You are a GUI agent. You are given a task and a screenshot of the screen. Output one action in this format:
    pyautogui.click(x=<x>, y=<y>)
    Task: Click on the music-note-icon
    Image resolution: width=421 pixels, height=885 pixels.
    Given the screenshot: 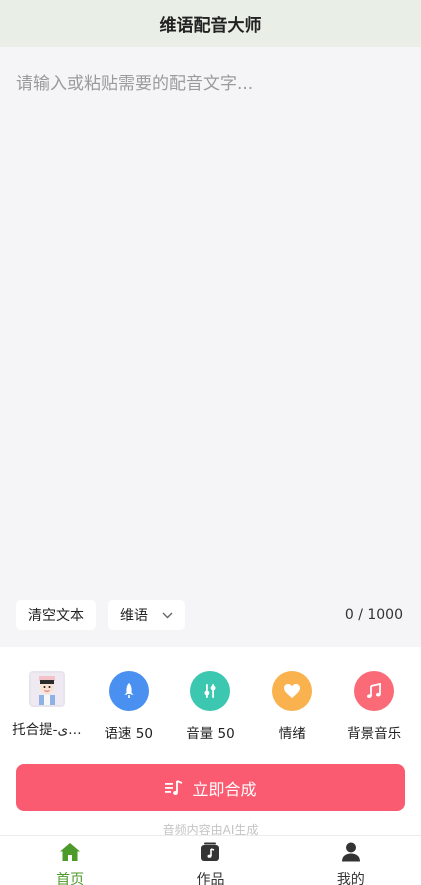 What is the action you would take?
    pyautogui.click(x=374, y=691)
    